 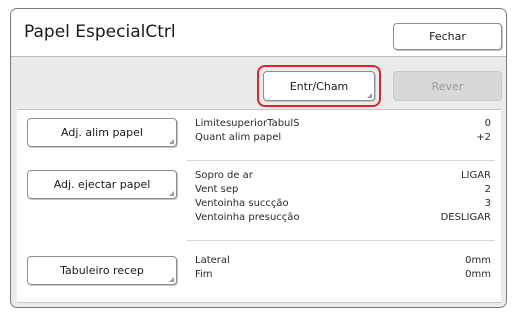 I want to click on info-row: LimitesuperiorTabulS 0, so click(x=343, y=123).